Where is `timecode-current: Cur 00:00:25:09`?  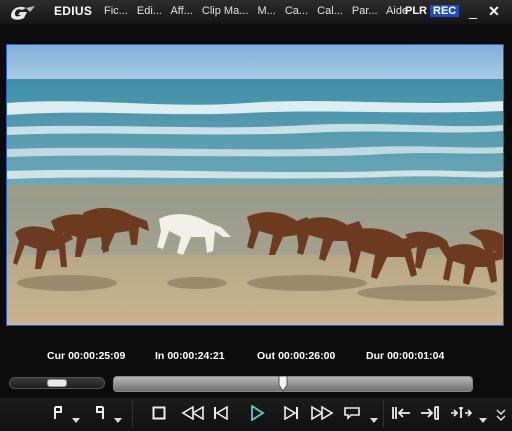 timecode-current: Cur 00:00:25:09 is located at coordinates (86, 356).